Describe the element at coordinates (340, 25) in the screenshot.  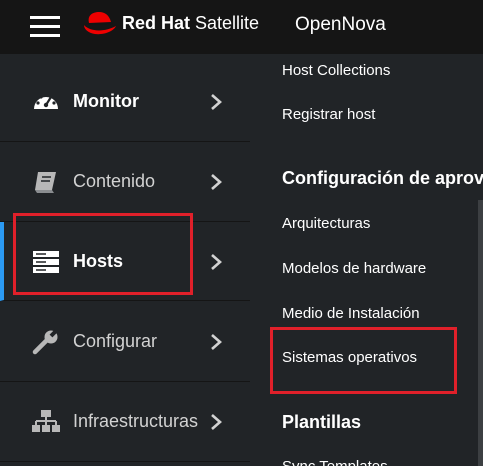
I see `organization-name: OpenNova` at that location.